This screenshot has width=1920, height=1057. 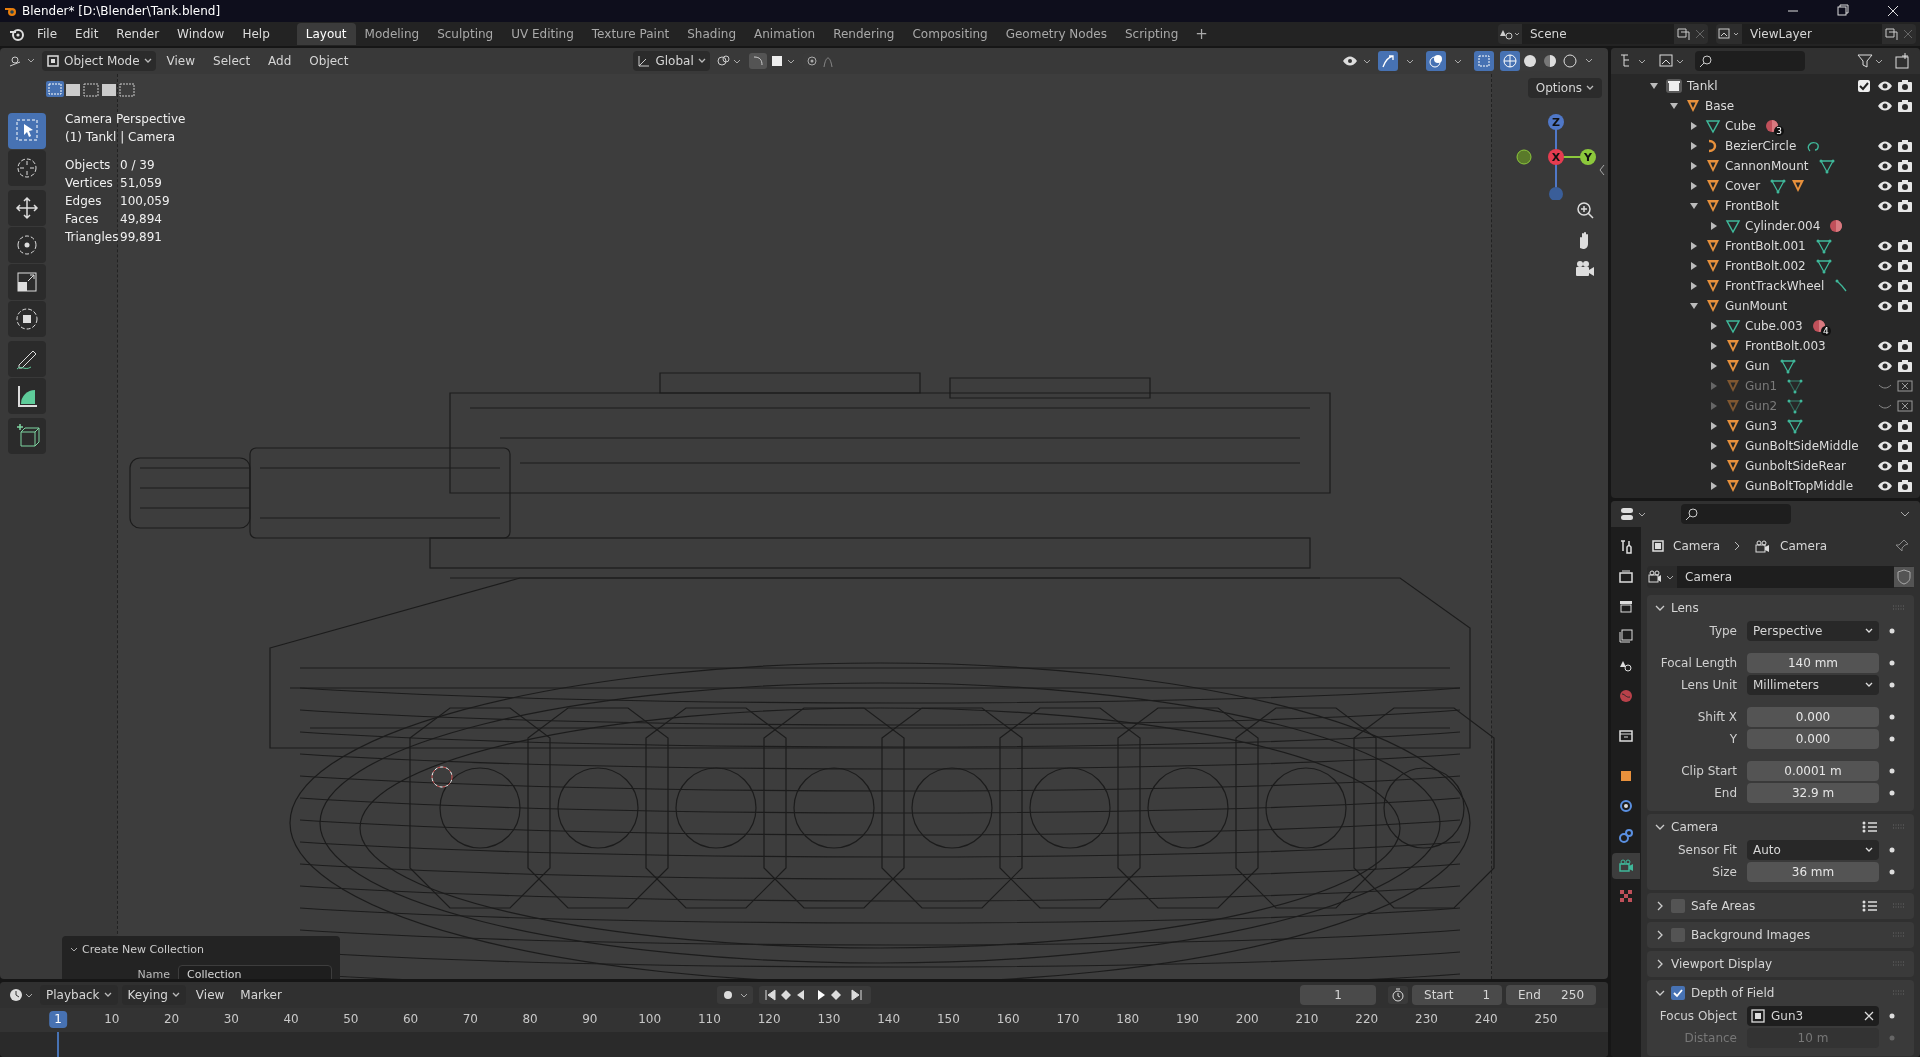 What do you see at coordinates (1457, 995) in the screenshot?
I see `start-frame-field: Start 1` at bounding box center [1457, 995].